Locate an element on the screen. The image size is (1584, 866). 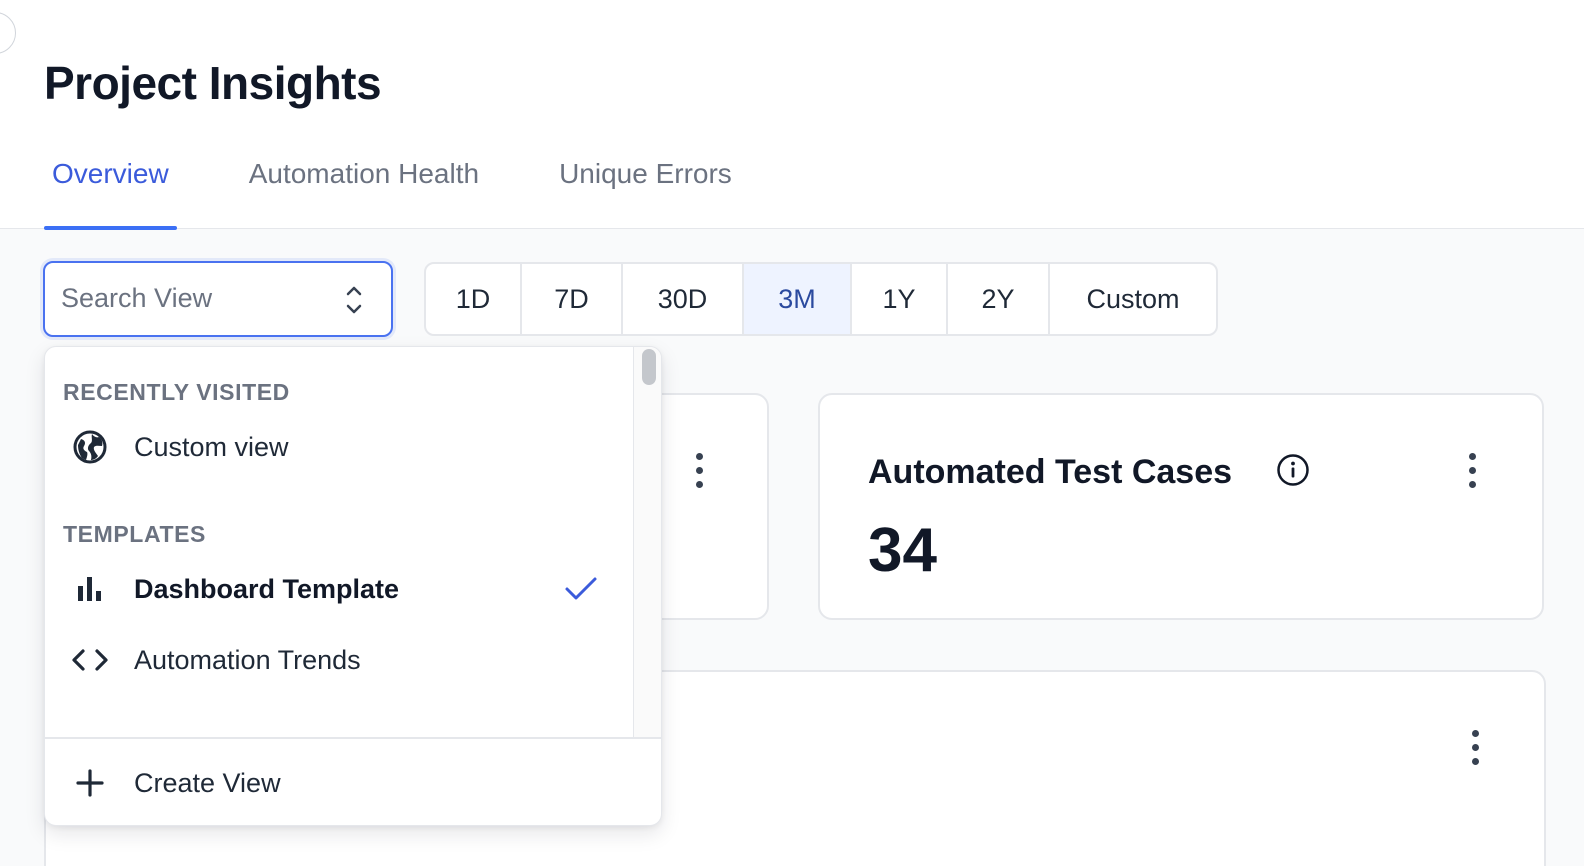
section-header-recently-visited: RECENTLY VISITED is located at coordinates (176, 392).